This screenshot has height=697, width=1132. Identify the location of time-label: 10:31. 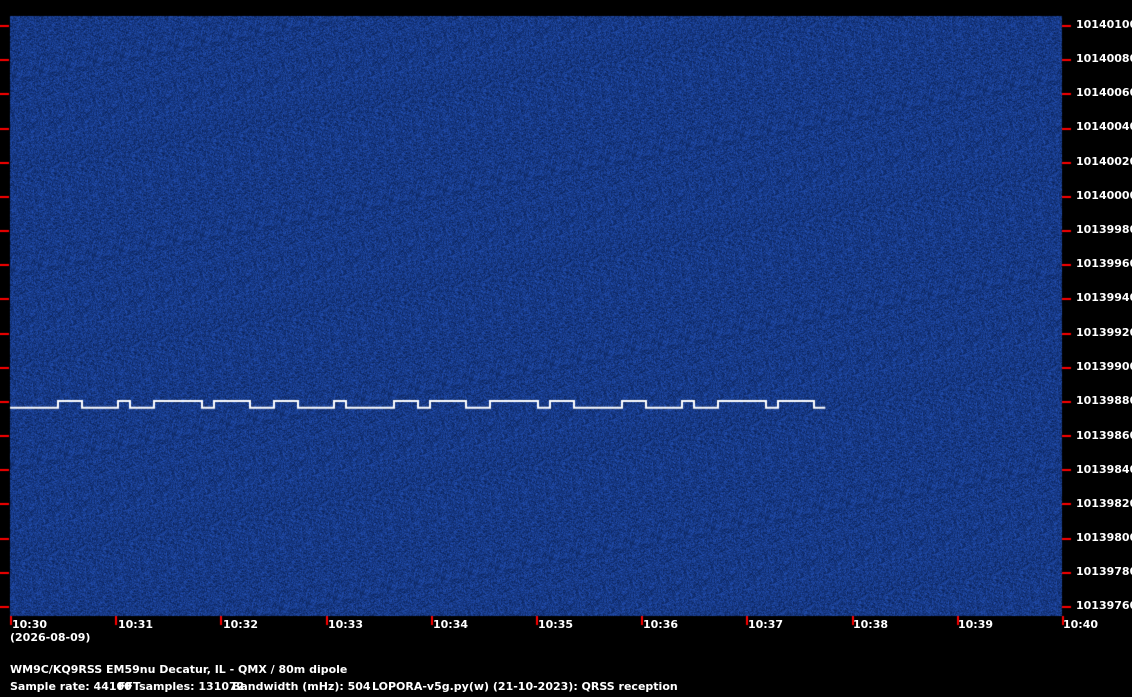
(136, 624).